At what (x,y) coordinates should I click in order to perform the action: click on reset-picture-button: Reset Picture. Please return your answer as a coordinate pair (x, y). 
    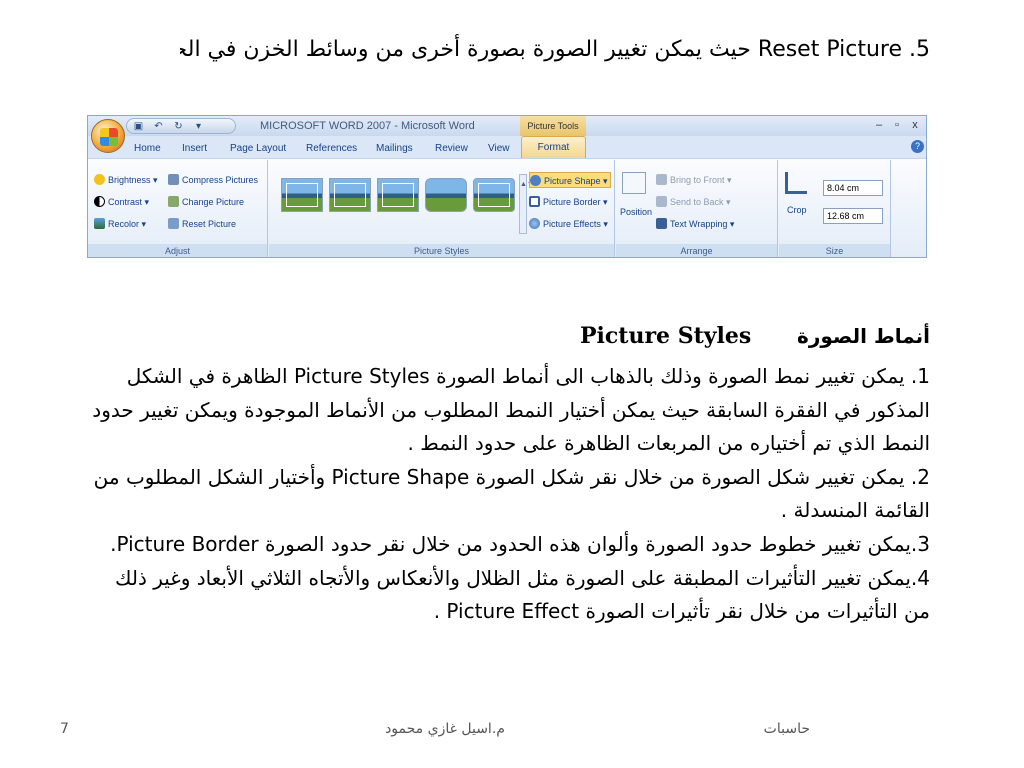
    Looking at the image, I should click on (202, 224).